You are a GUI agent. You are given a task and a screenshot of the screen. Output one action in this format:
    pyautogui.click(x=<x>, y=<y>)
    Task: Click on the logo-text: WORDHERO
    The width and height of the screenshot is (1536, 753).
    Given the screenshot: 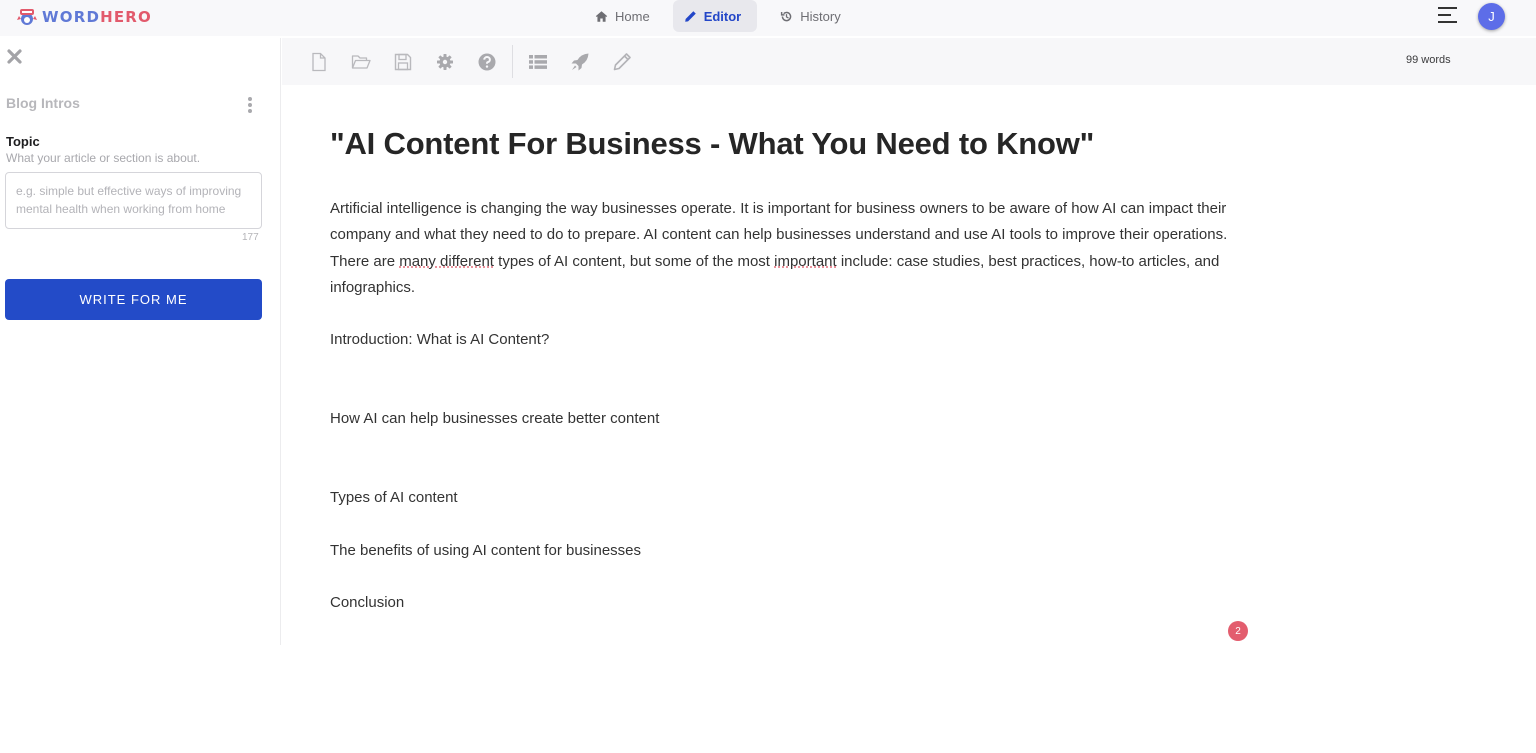 What is the action you would take?
    pyautogui.click(x=97, y=17)
    